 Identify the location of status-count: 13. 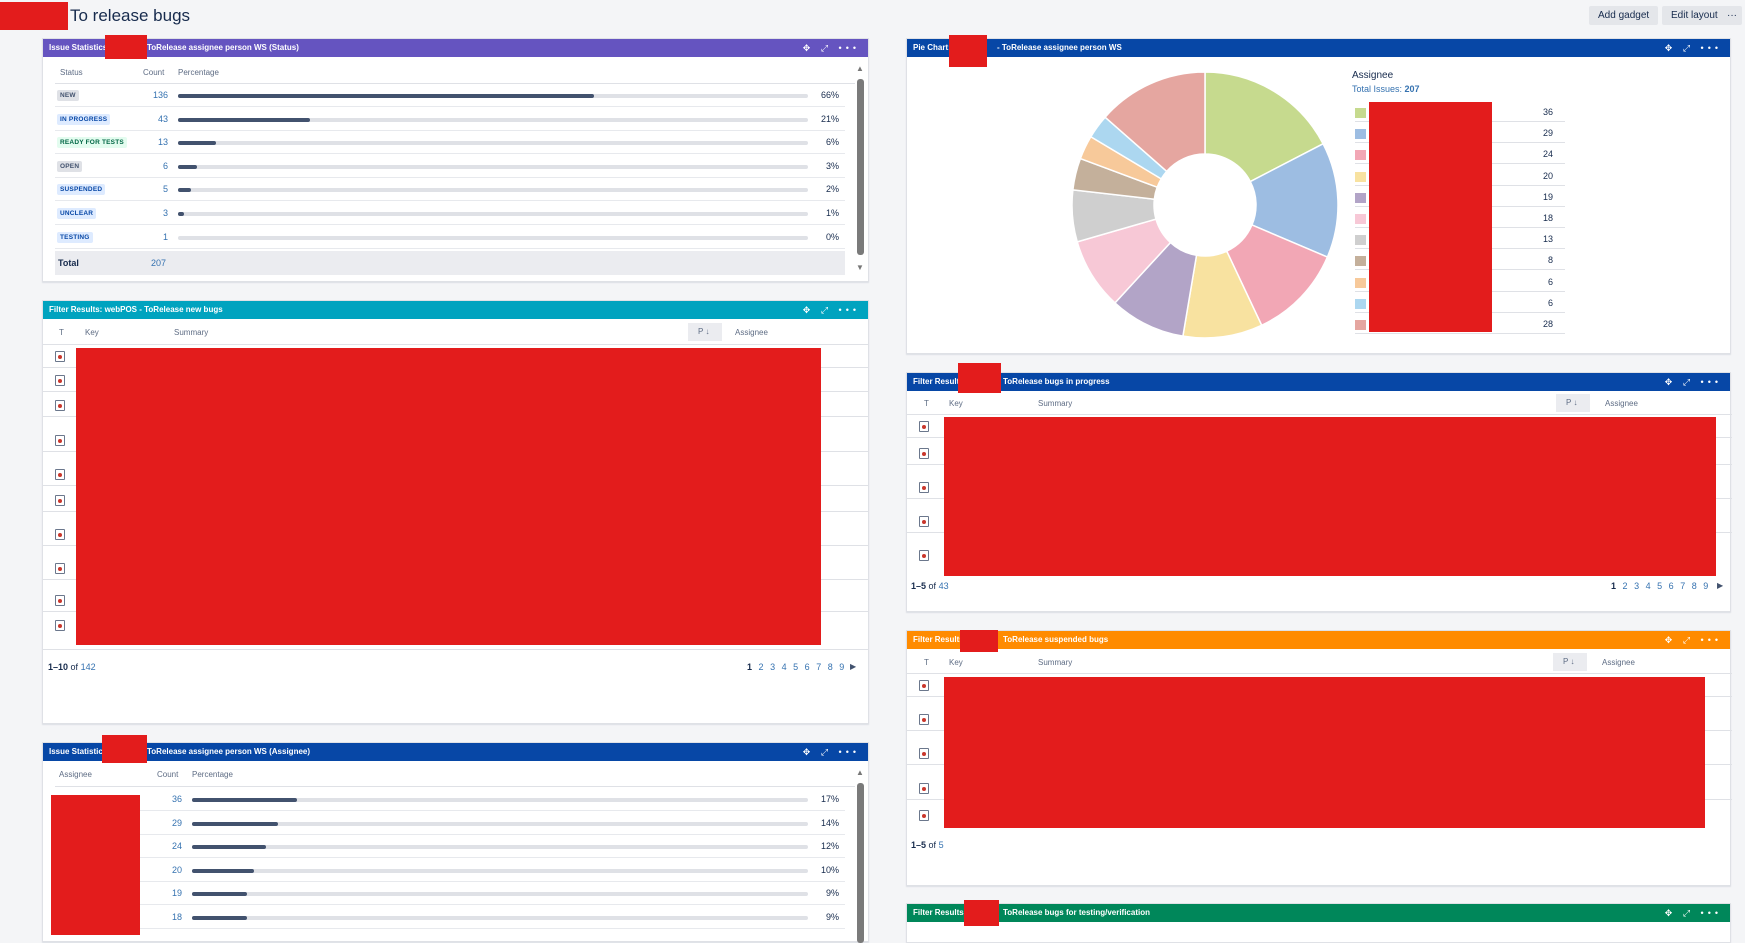
(153, 142).